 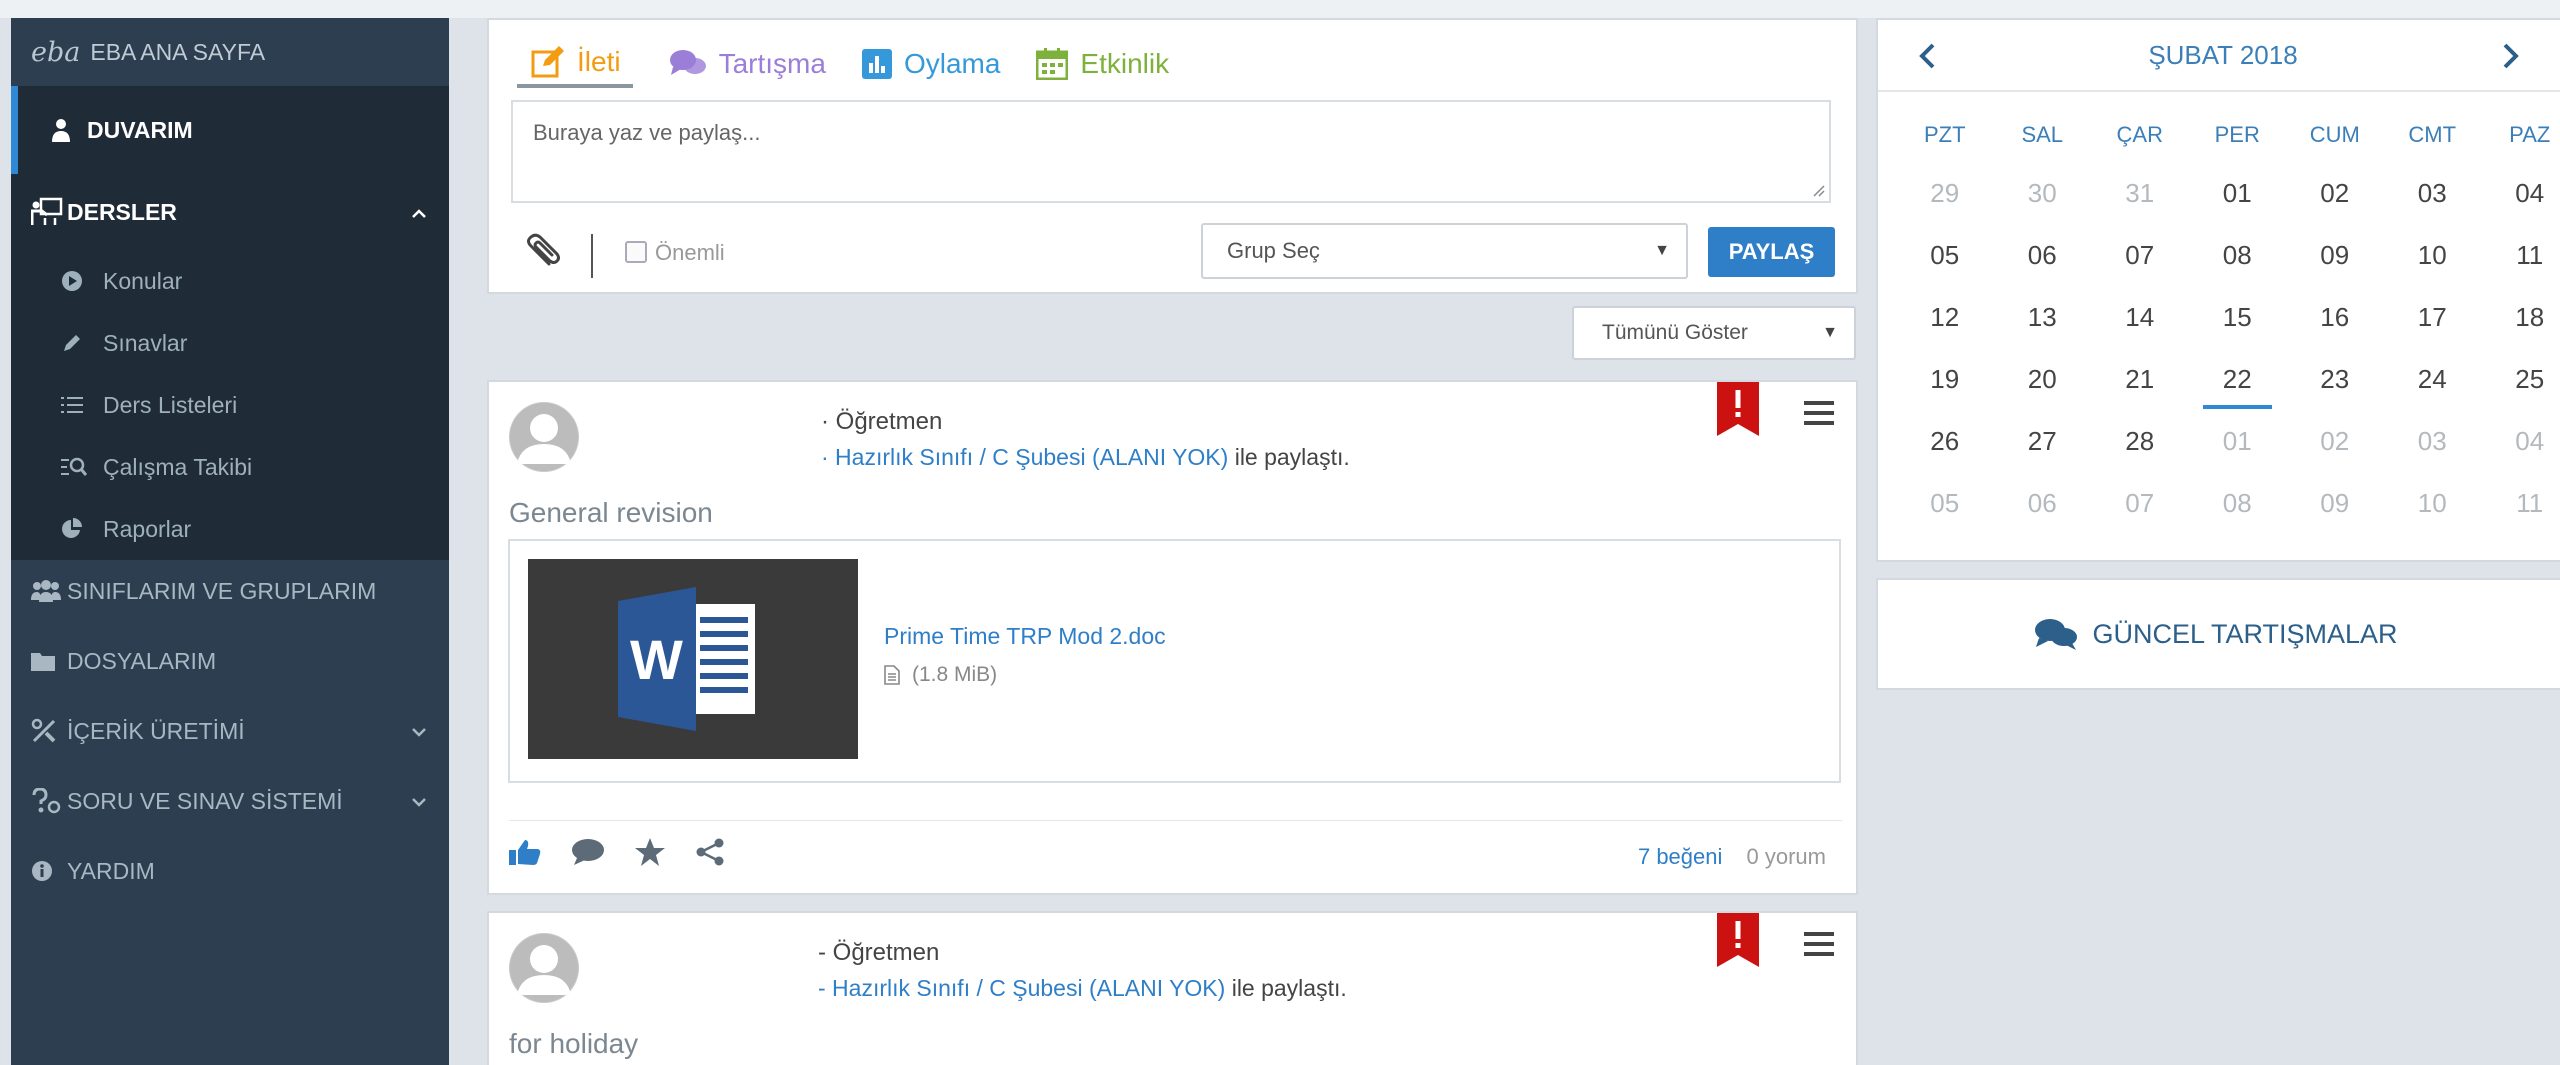 What do you see at coordinates (230, 130) in the screenshot?
I see `sidebar-item-duvarim: DUVARIM` at bounding box center [230, 130].